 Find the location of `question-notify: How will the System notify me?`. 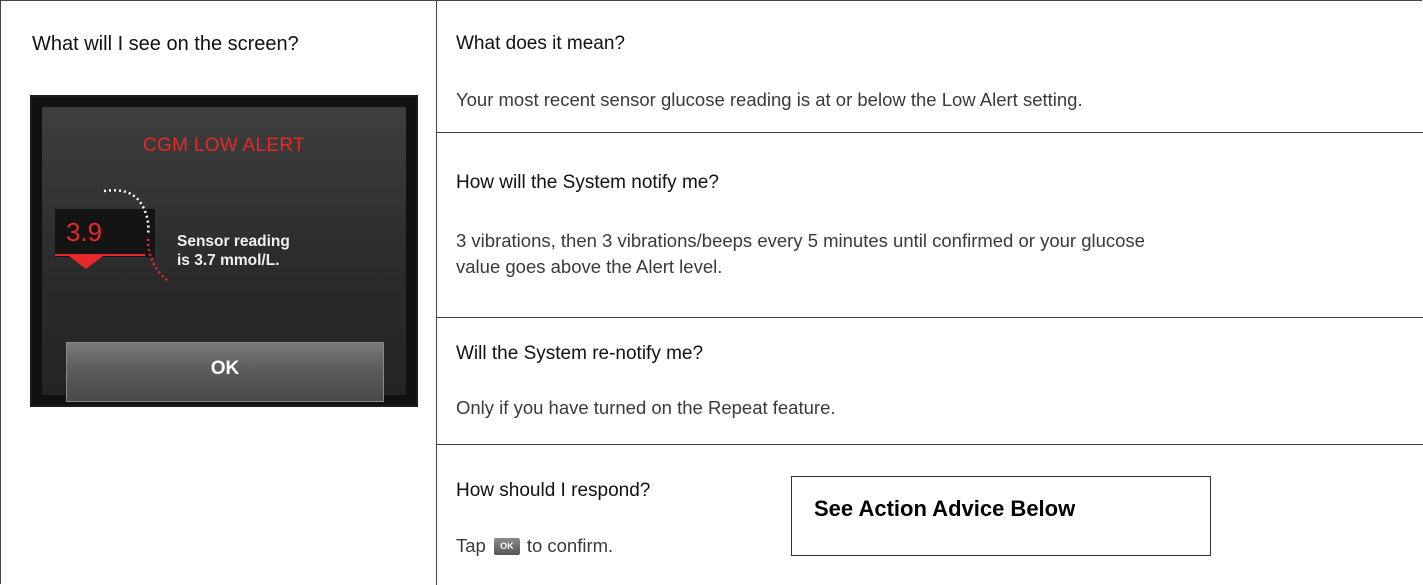

question-notify: How will the System notify me? is located at coordinates (587, 182).